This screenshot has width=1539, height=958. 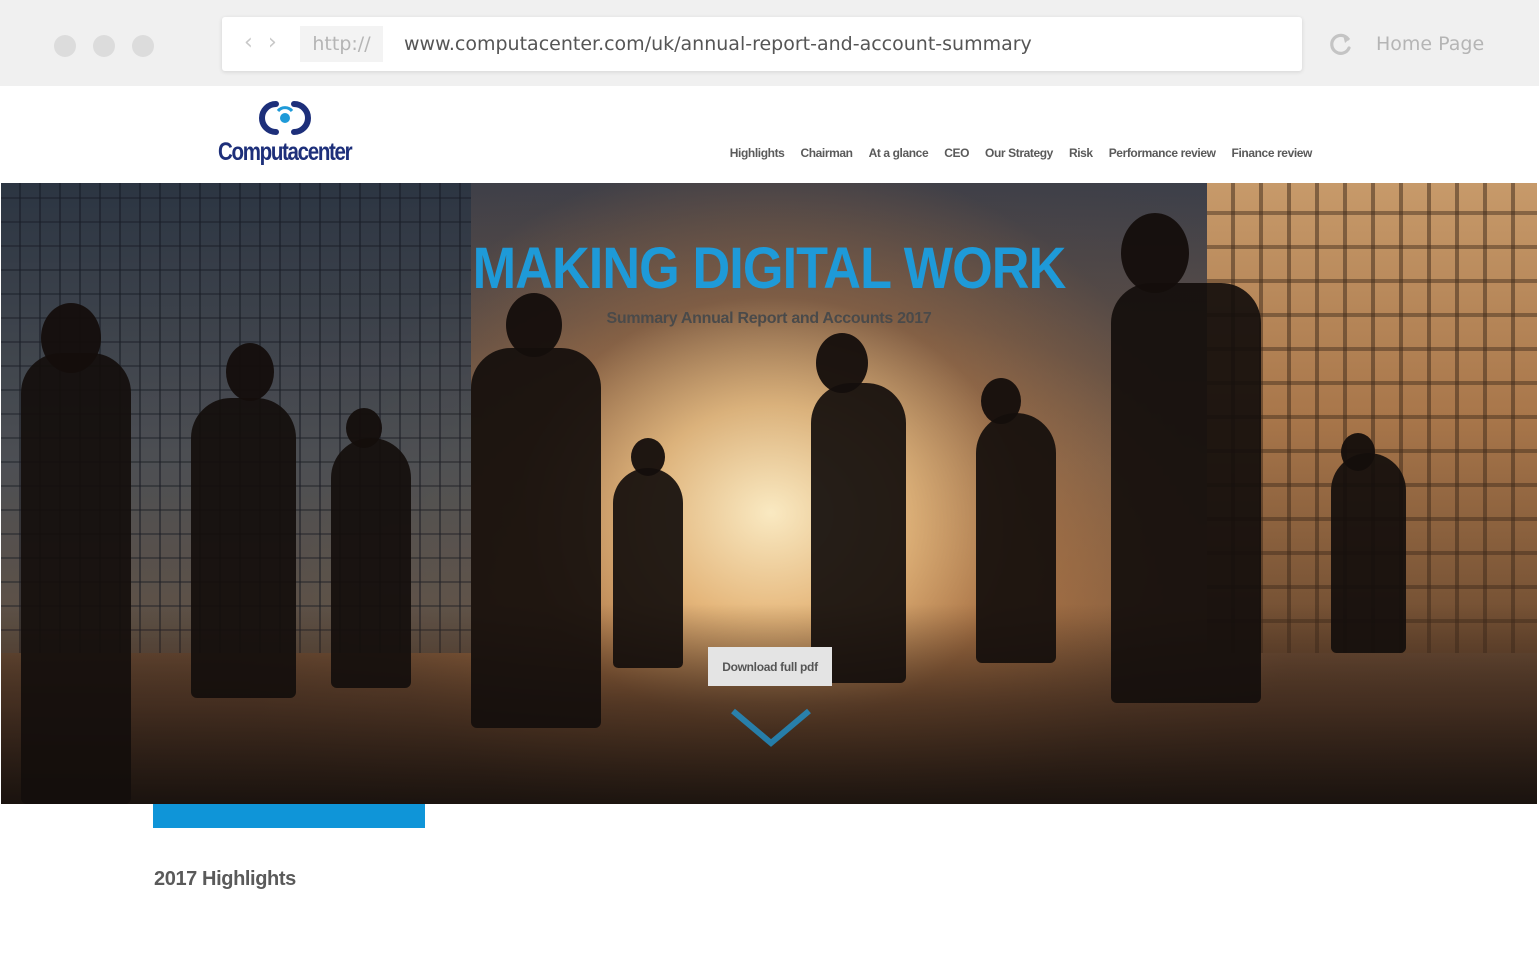 What do you see at coordinates (143, 46) in the screenshot?
I see `window-maximize-dot` at bounding box center [143, 46].